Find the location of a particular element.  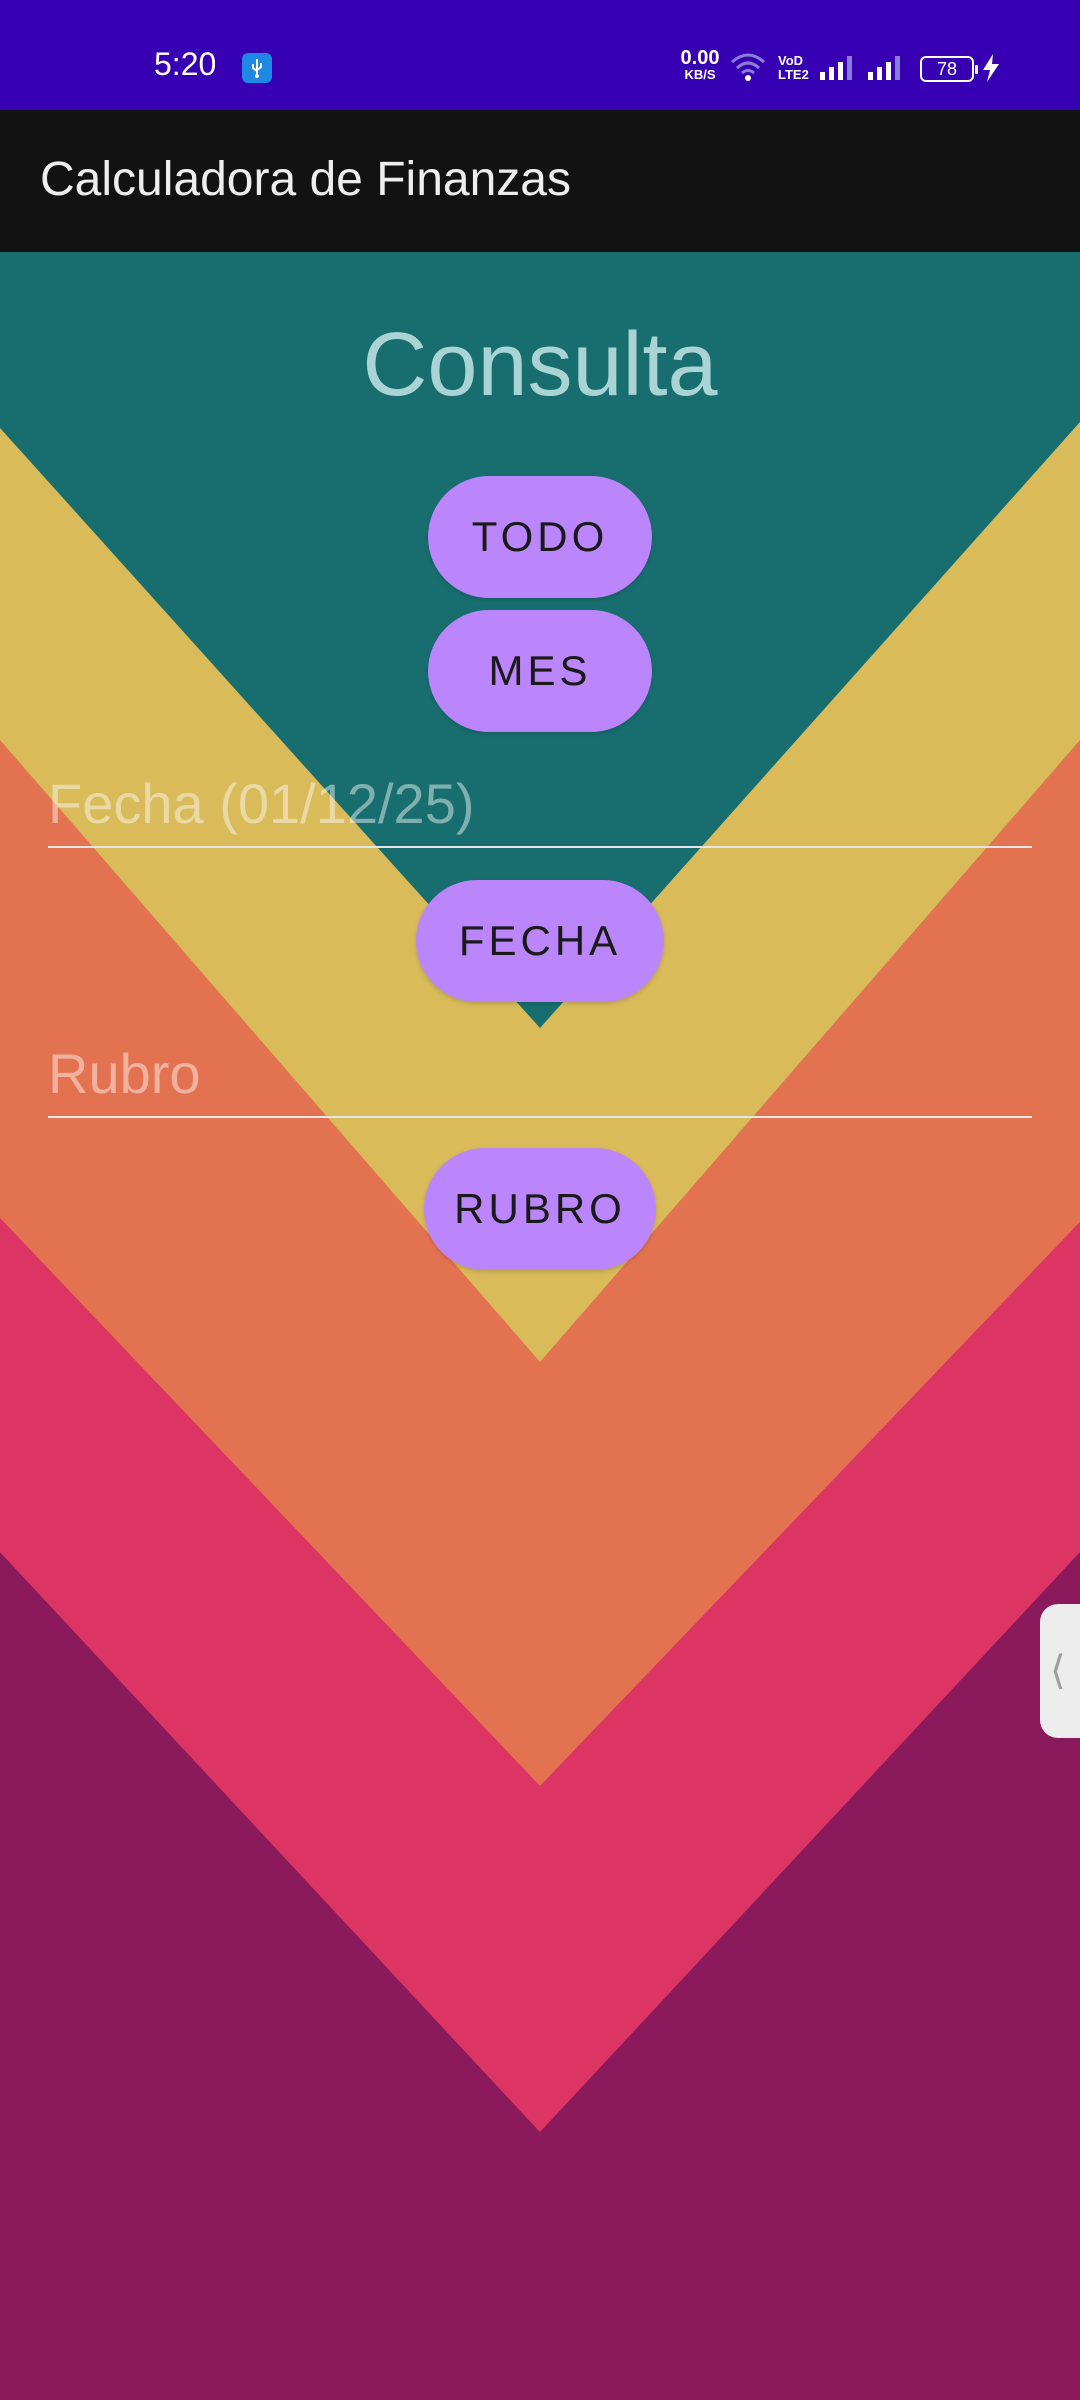

network-speed-value: 0.00 is located at coordinates (700, 58).